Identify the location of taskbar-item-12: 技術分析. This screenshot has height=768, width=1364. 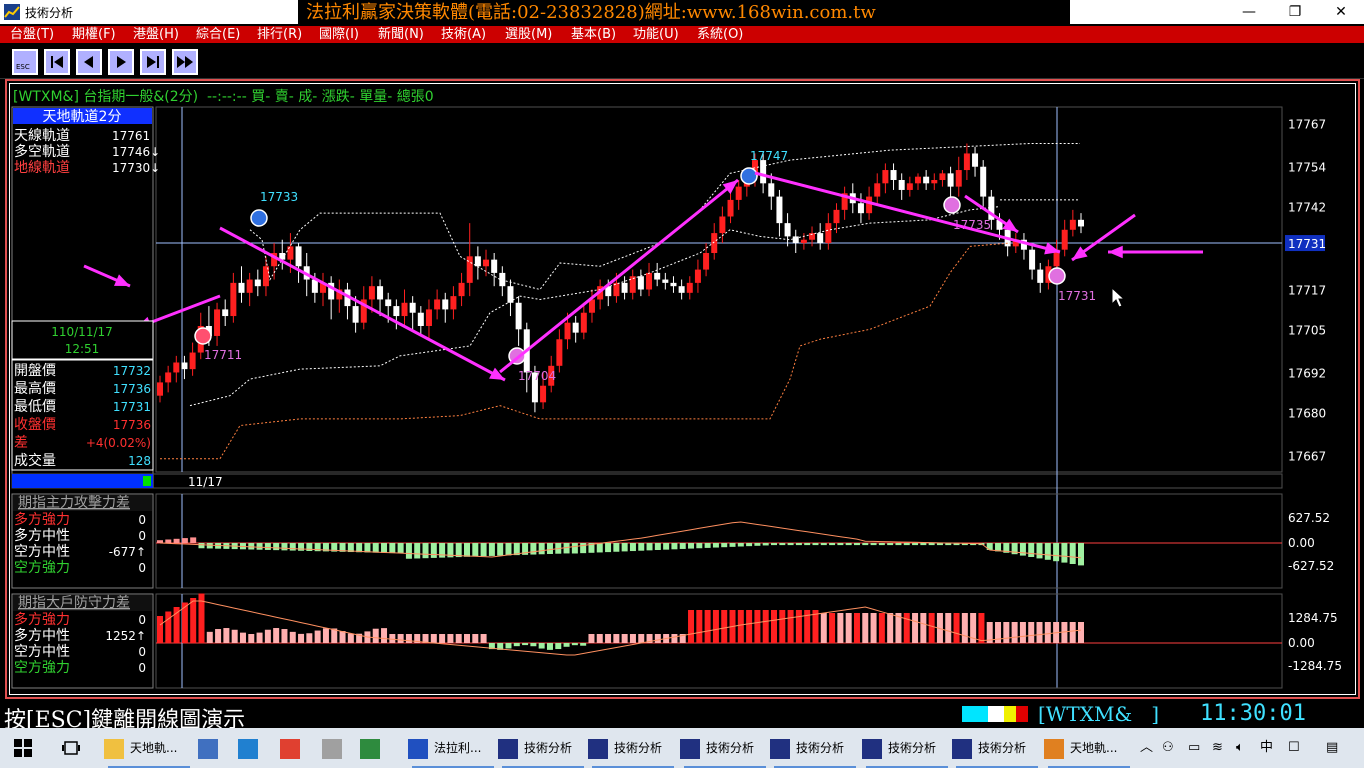
(997, 748).